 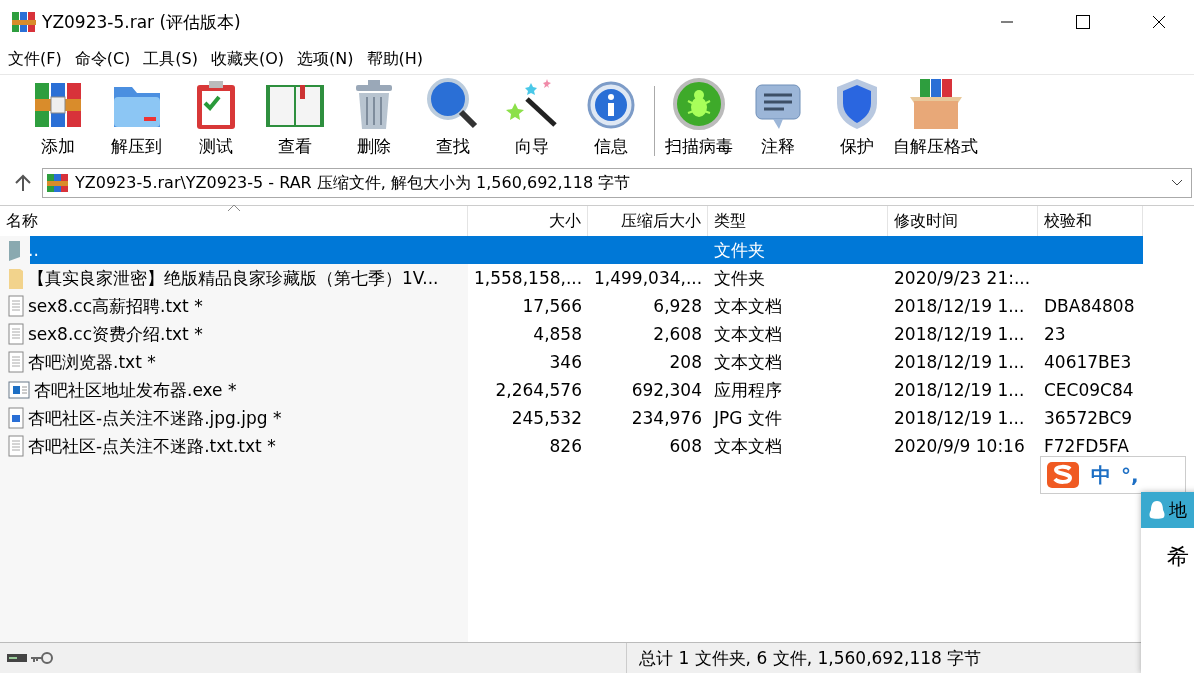 What do you see at coordinates (1130, 475) in the screenshot?
I see `punctuation-mode: °,` at bounding box center [1130, 475].